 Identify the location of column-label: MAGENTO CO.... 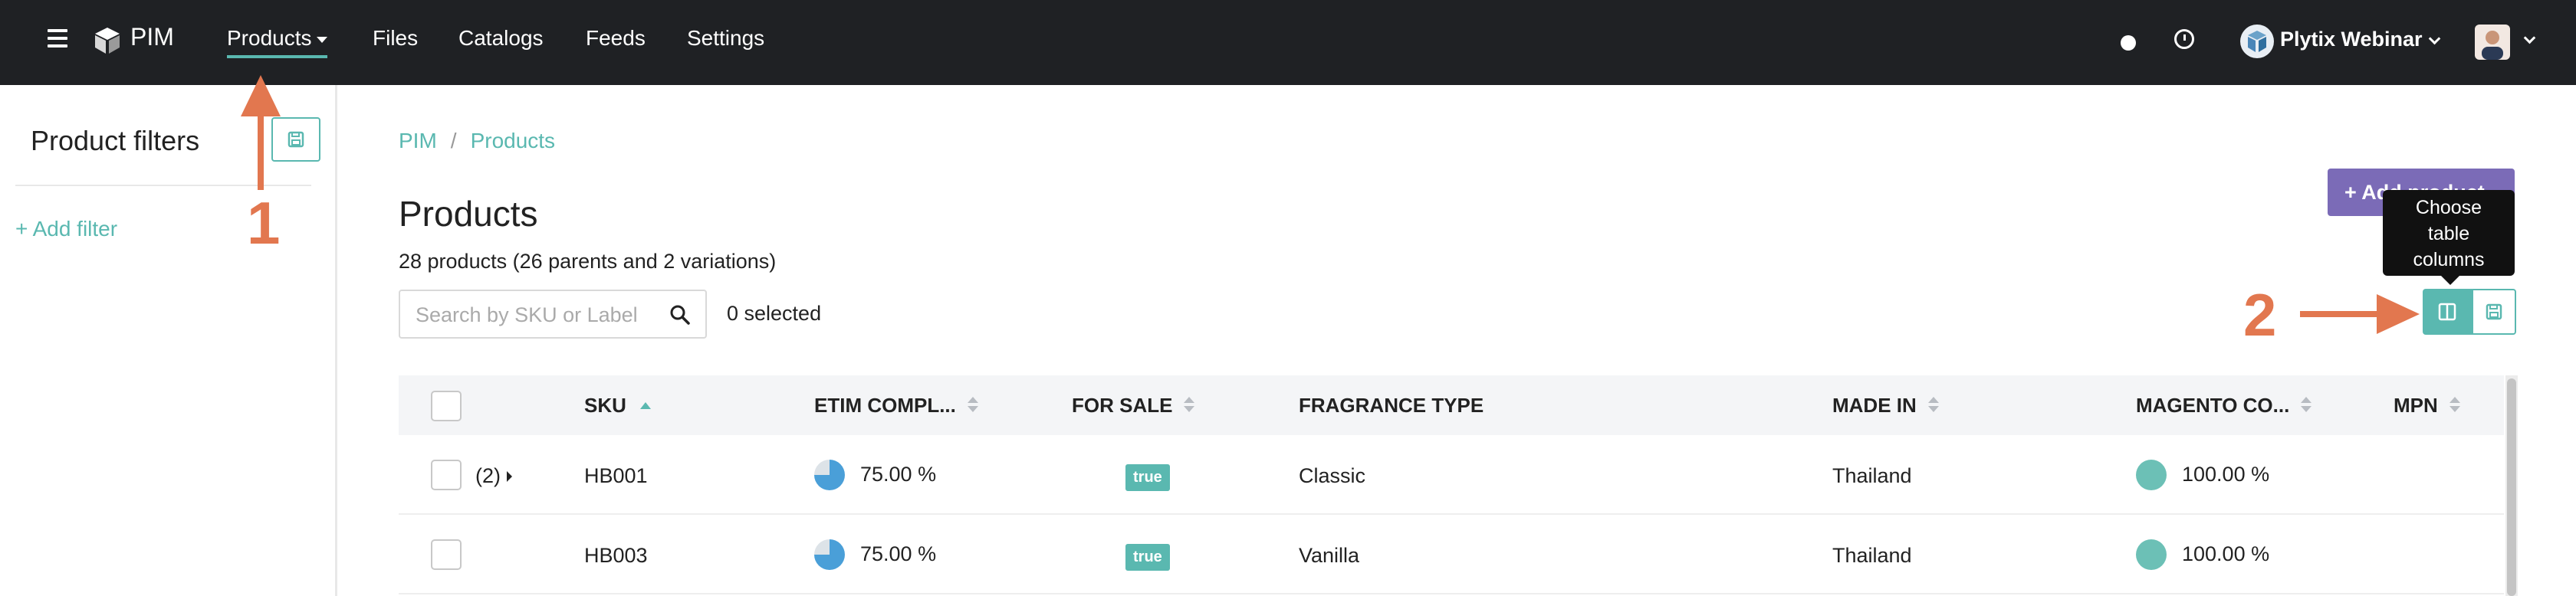
(2213, 405).